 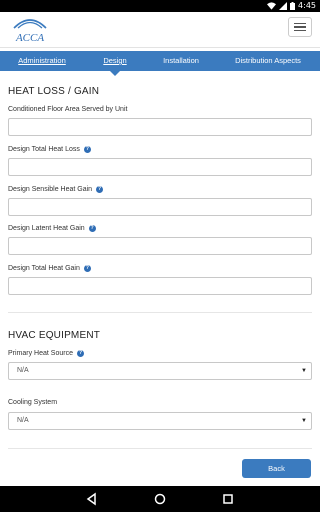 I want to click on primary-heat-source-label: Primary Heat Source ?, so click(x=46, y=353).